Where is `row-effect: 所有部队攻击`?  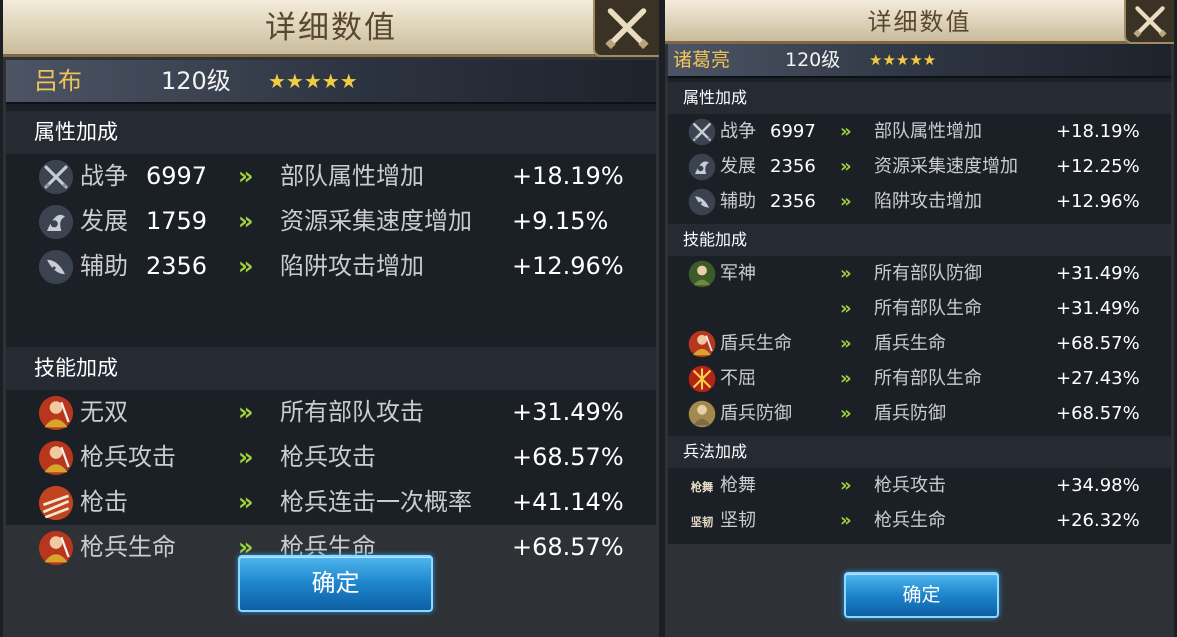
row-effect: 所有部队攻击 is located at coordinates (352, 412).